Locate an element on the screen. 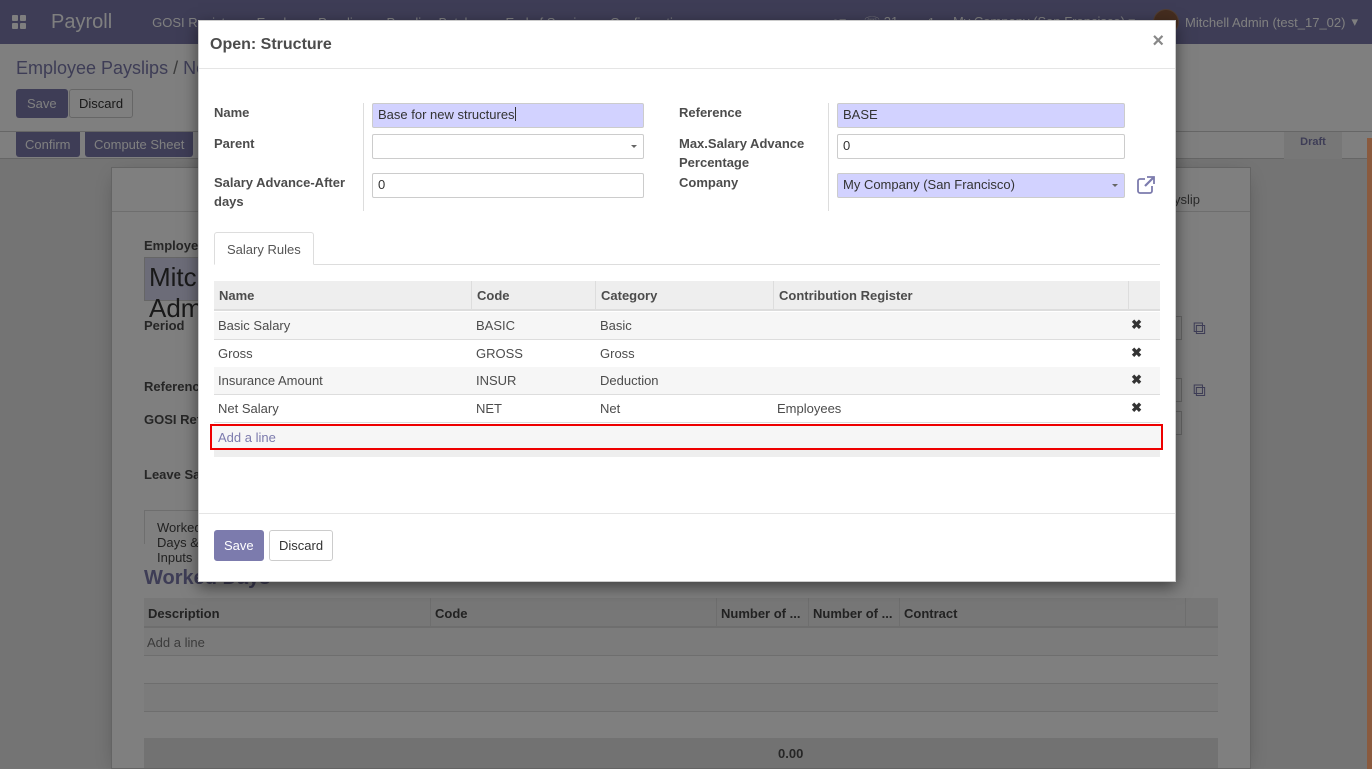  name-input: Base for new structures is located at coordinates (508, 115).